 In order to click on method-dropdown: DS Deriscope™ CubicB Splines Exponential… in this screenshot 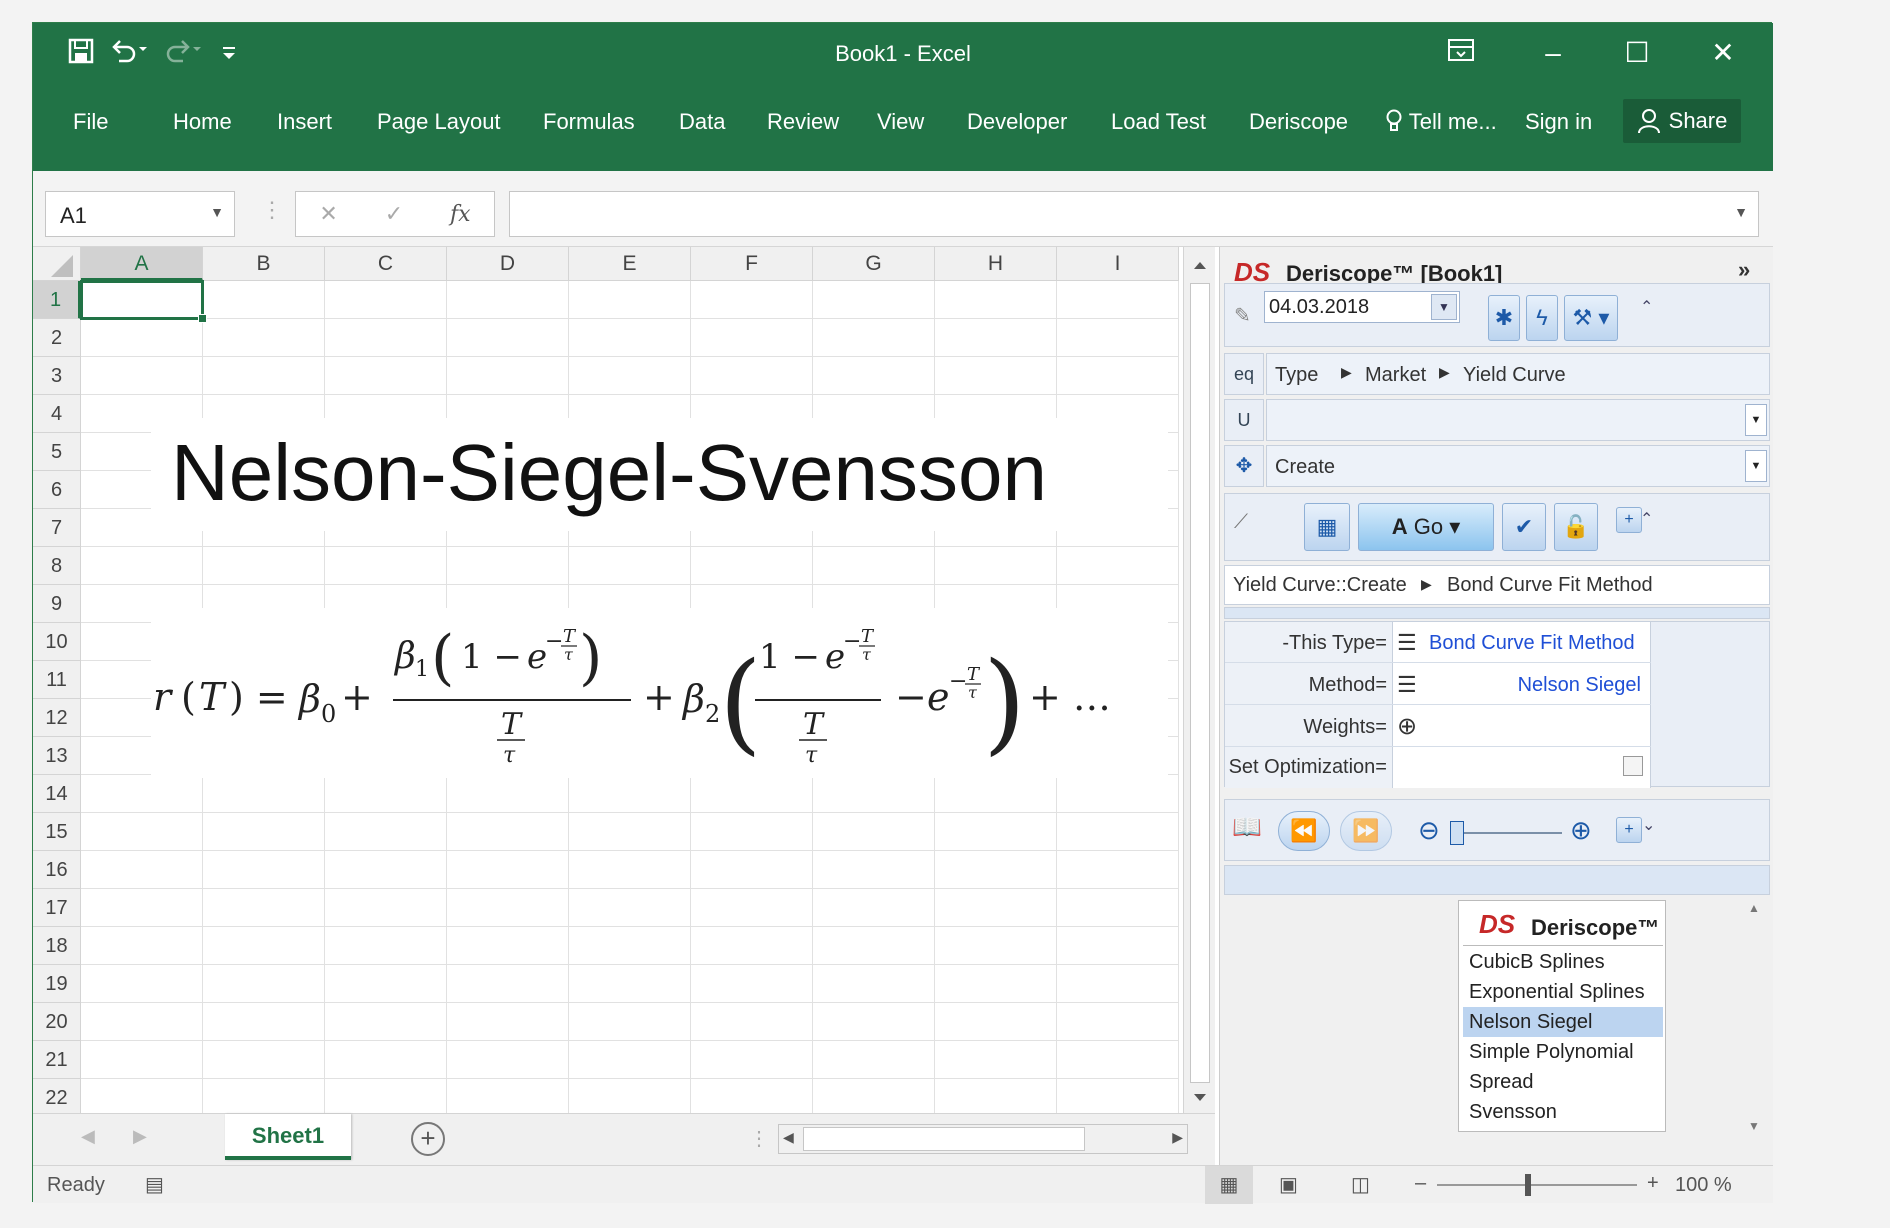, I will do `click(1562, 1016)`.